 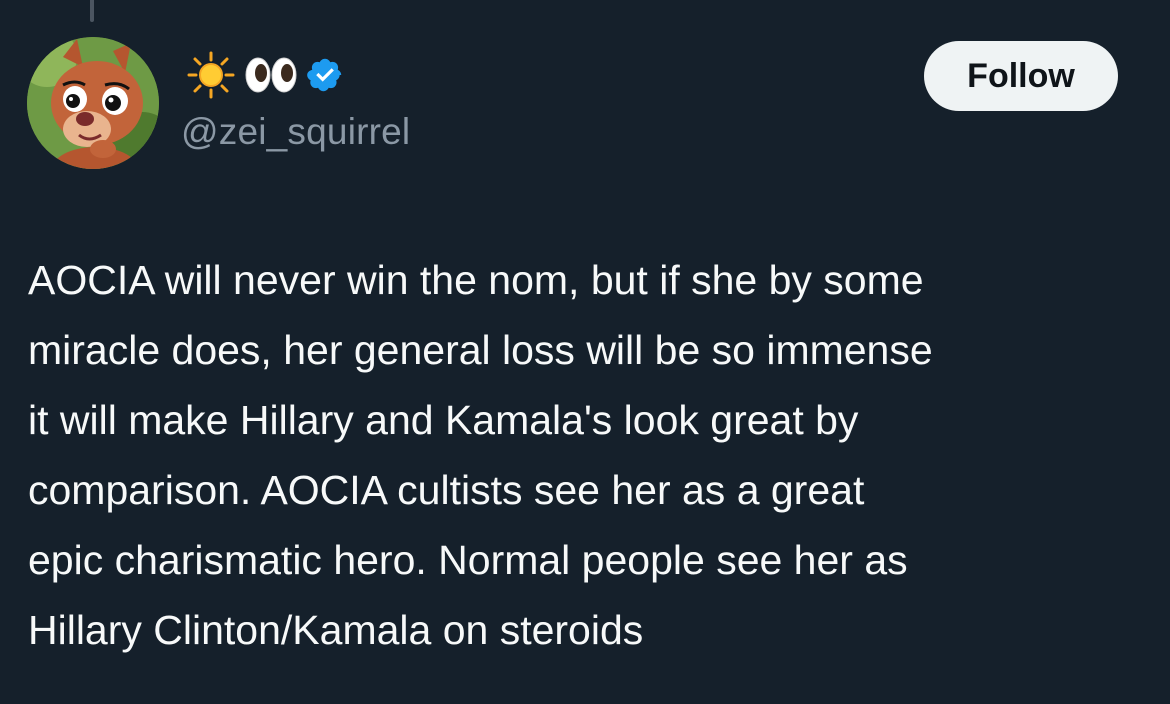 What do you see at coordinates (92, 11) in the screenshot?
I see `thread-connector-line` at bounding box center [92, 11].